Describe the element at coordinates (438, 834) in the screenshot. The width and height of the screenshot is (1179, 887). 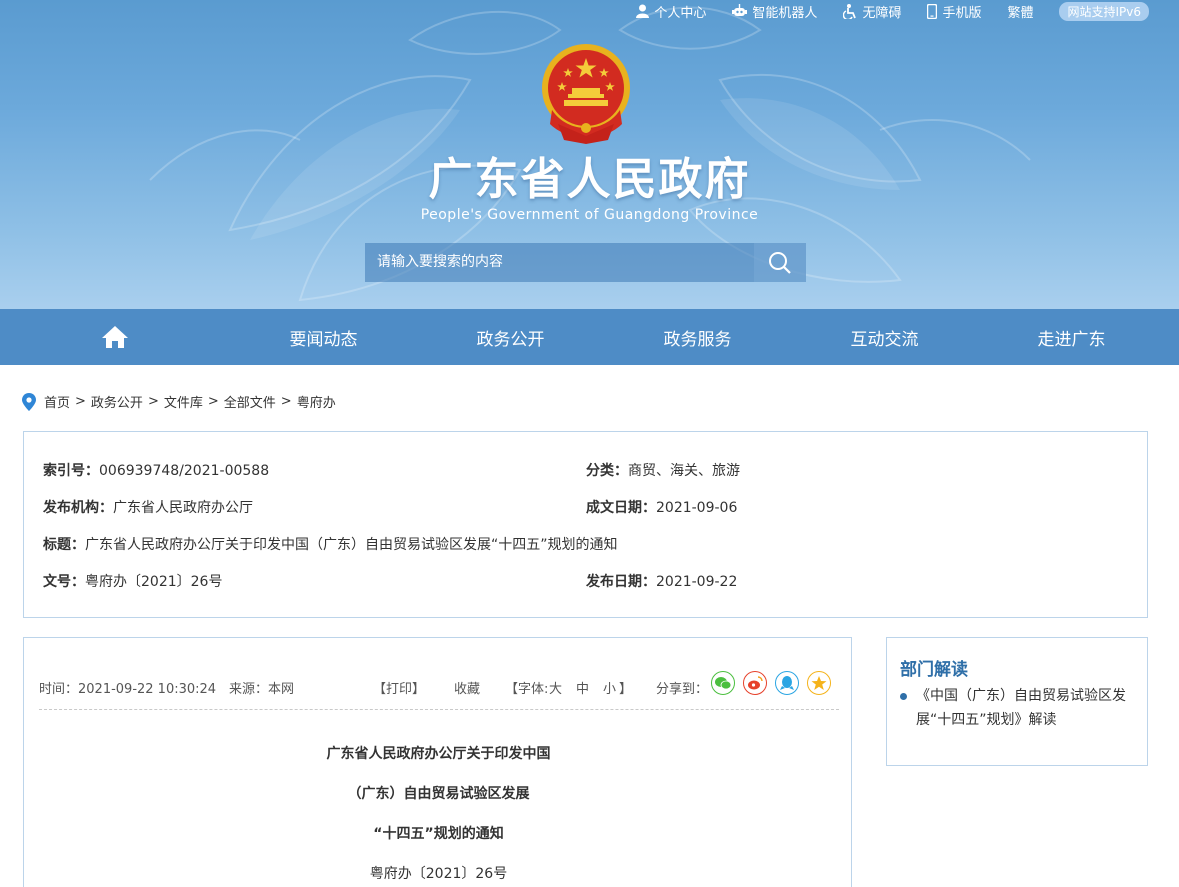
I see `doc-title-line-3: “十四五”规划的通知` at that location.